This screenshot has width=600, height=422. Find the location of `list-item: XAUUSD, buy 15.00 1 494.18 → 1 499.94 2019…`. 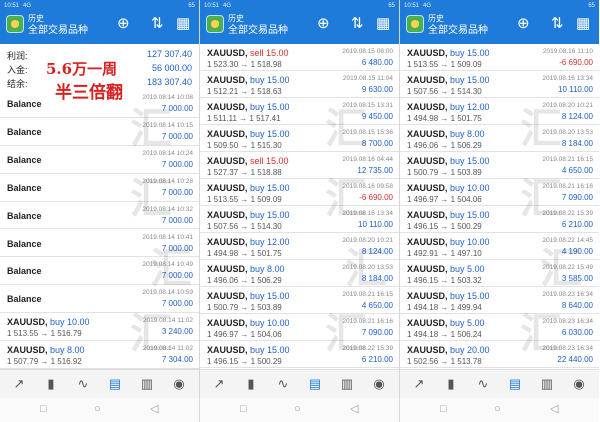

list-item: XAUUSD, buy 15.00 1 494.18 → 1 499.94 2019… is located at coordinates (499, 300).